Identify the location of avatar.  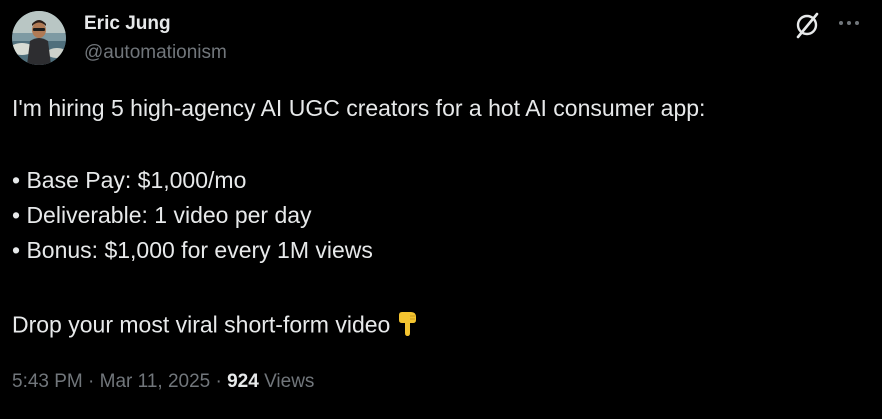
(39, 38).